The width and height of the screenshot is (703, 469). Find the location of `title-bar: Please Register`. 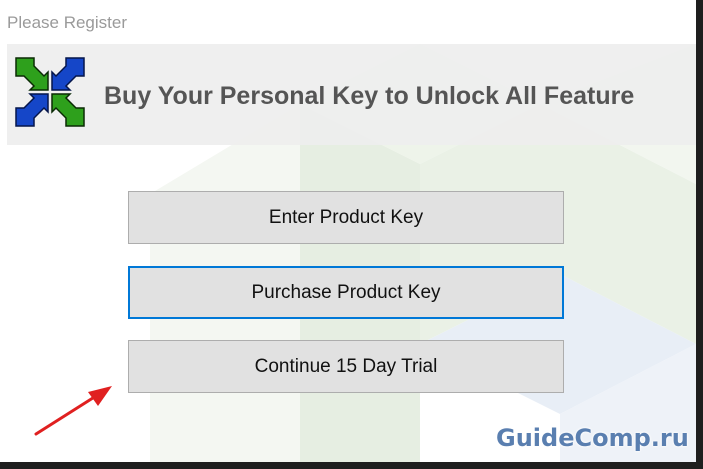

title-bar: Please Register is located at coordinates (348, 22).